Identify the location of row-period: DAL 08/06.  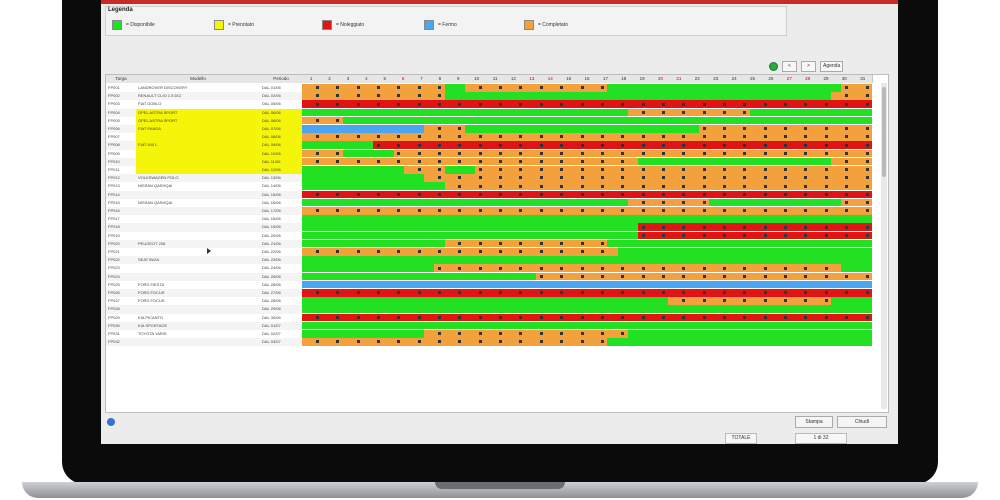
(281, 137).